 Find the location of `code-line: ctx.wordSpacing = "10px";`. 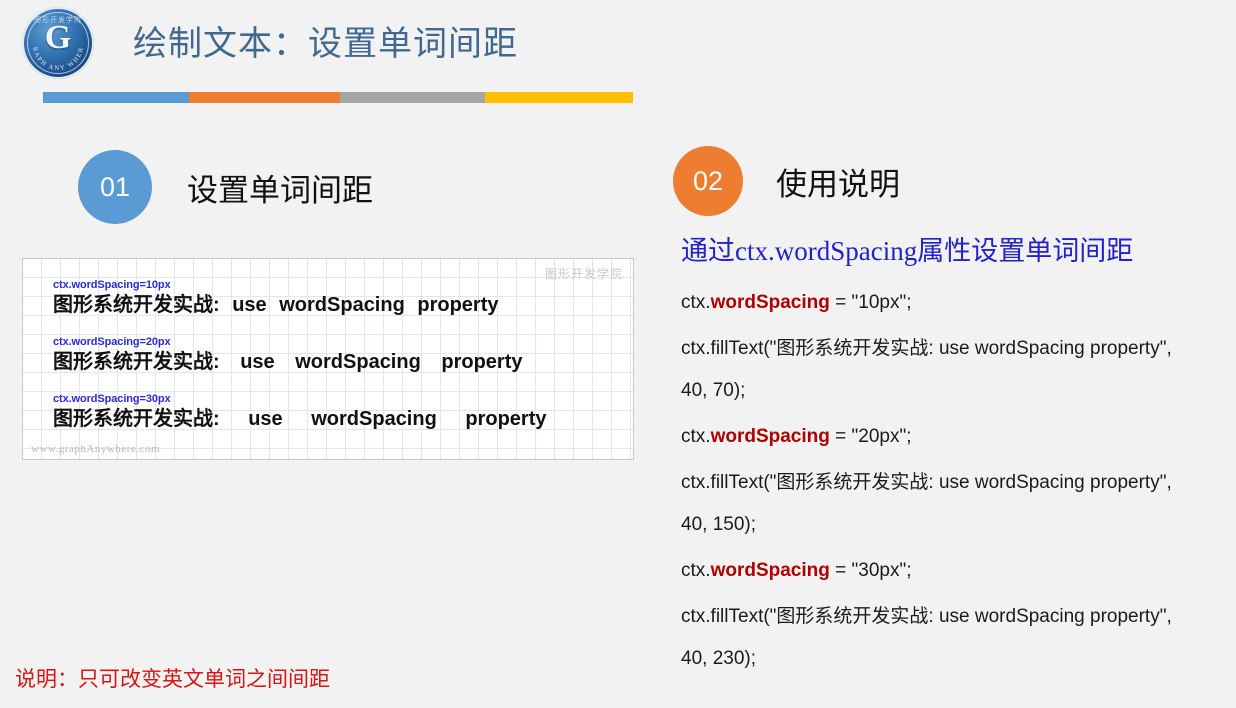

code-line: ctx.wordSpacing = "10px"; is located at coordinates (953, 303).